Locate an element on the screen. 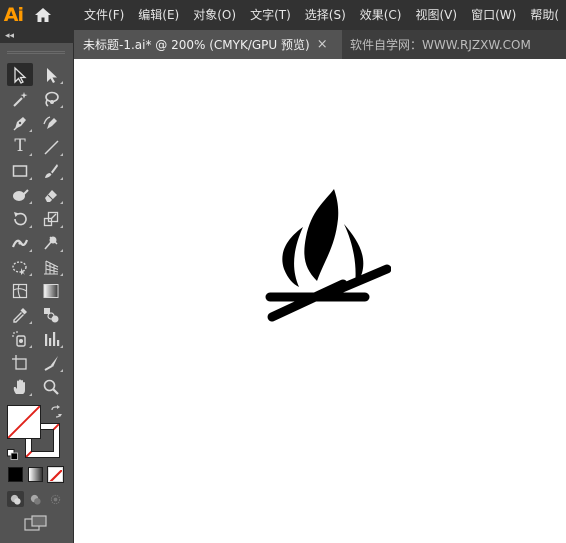 The width and height of the screenshot is (566, 543). paintbrush-icon is located at coordinates (51, 170).